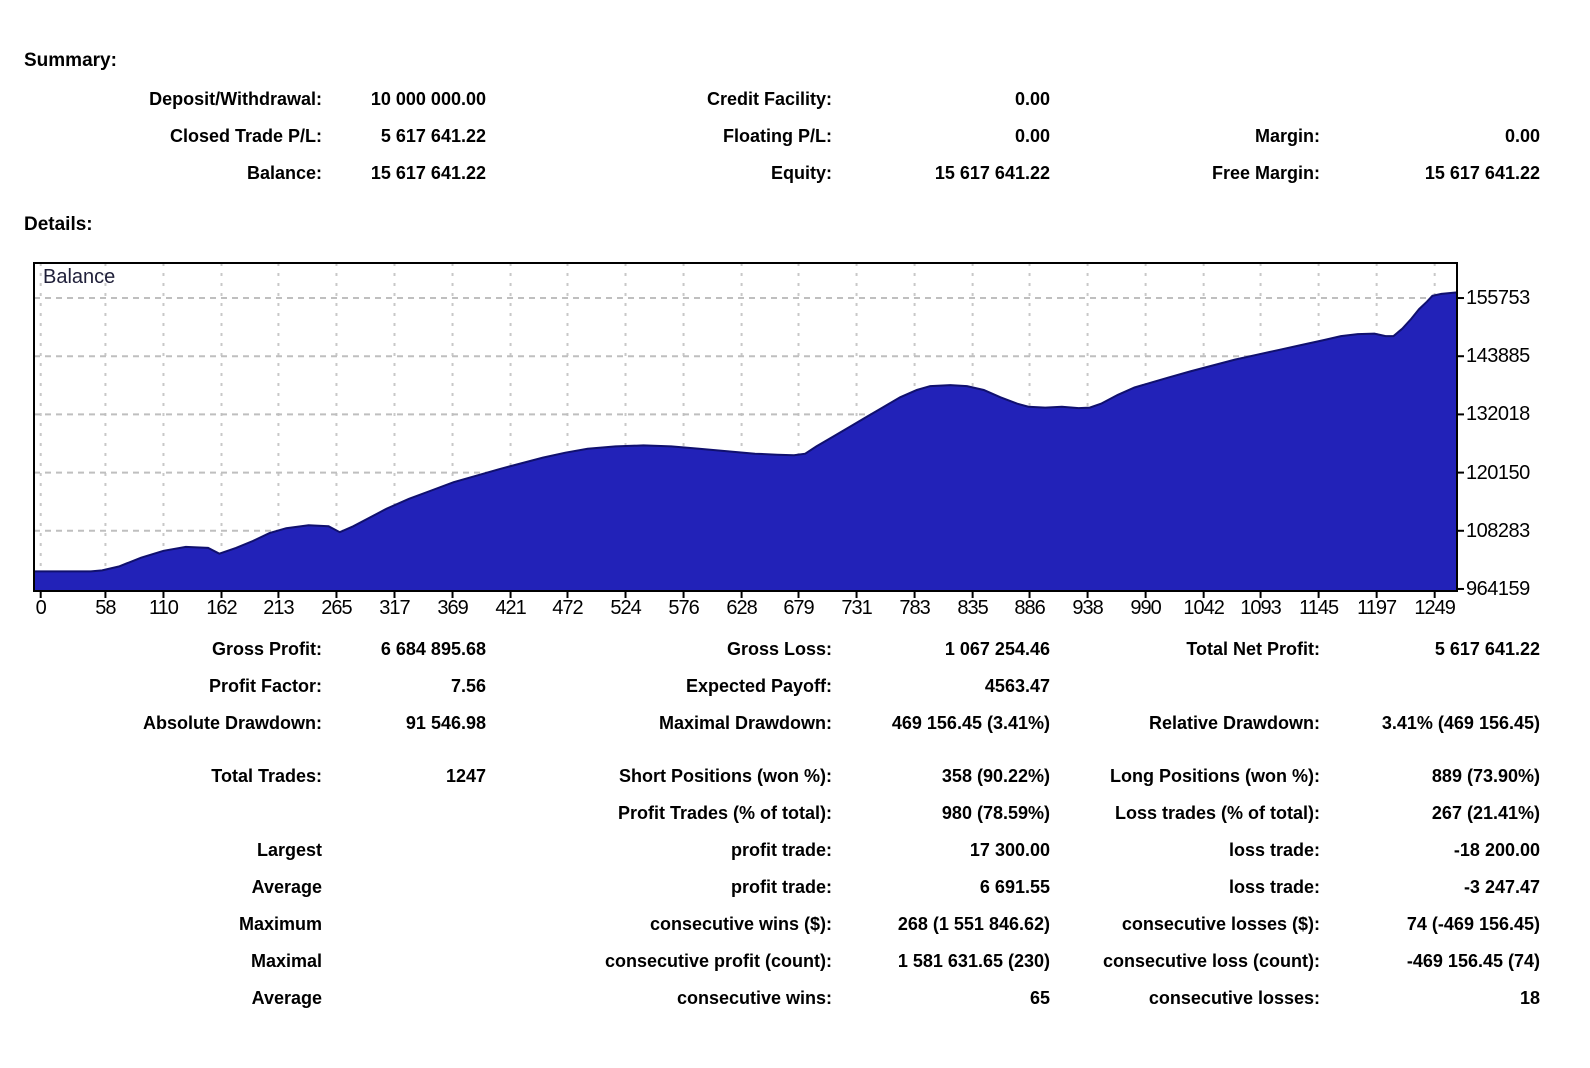 Image resolution: width=1590 pixels, height=1068 pixels. Describe the element at coordinates (718, 961) in the screenshot. I see `stat-label: consecutive profit (count):` at that location.